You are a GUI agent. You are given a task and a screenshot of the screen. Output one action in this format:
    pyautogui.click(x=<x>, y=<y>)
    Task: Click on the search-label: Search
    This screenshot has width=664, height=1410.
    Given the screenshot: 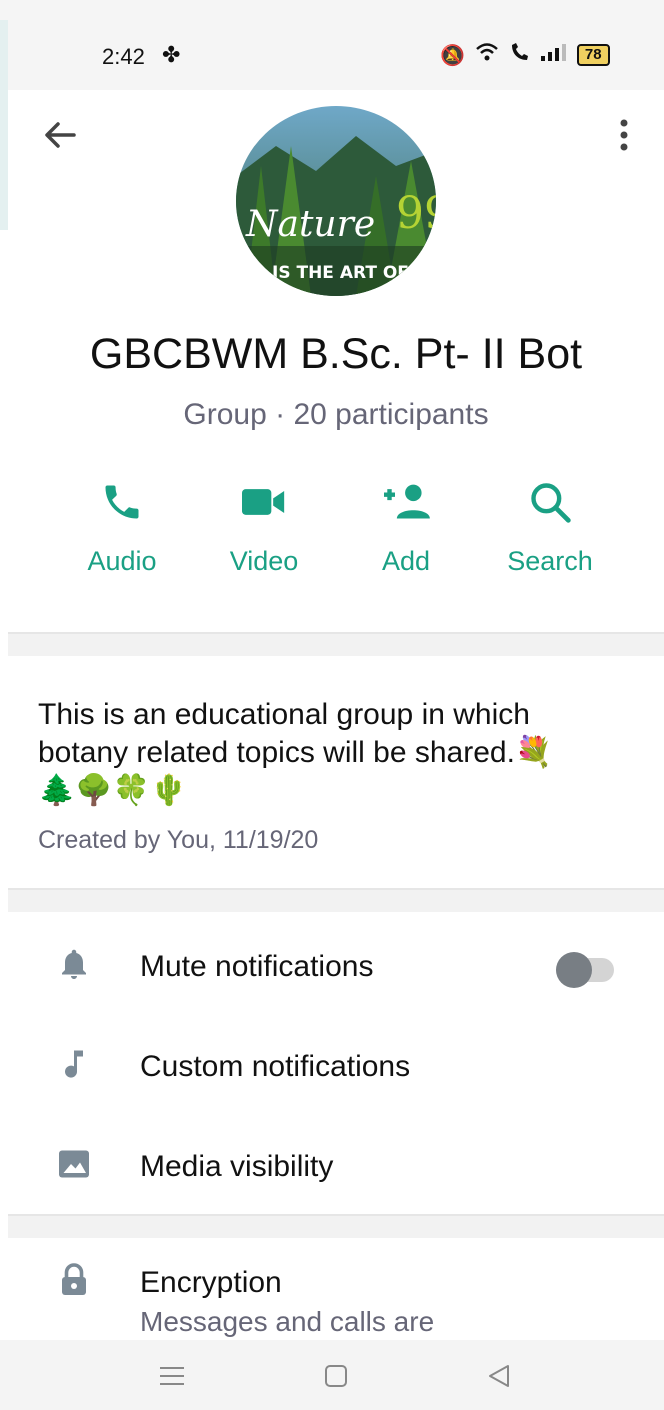 What is the action you would take?
    pyautogui.click(x=550, y=561)
    